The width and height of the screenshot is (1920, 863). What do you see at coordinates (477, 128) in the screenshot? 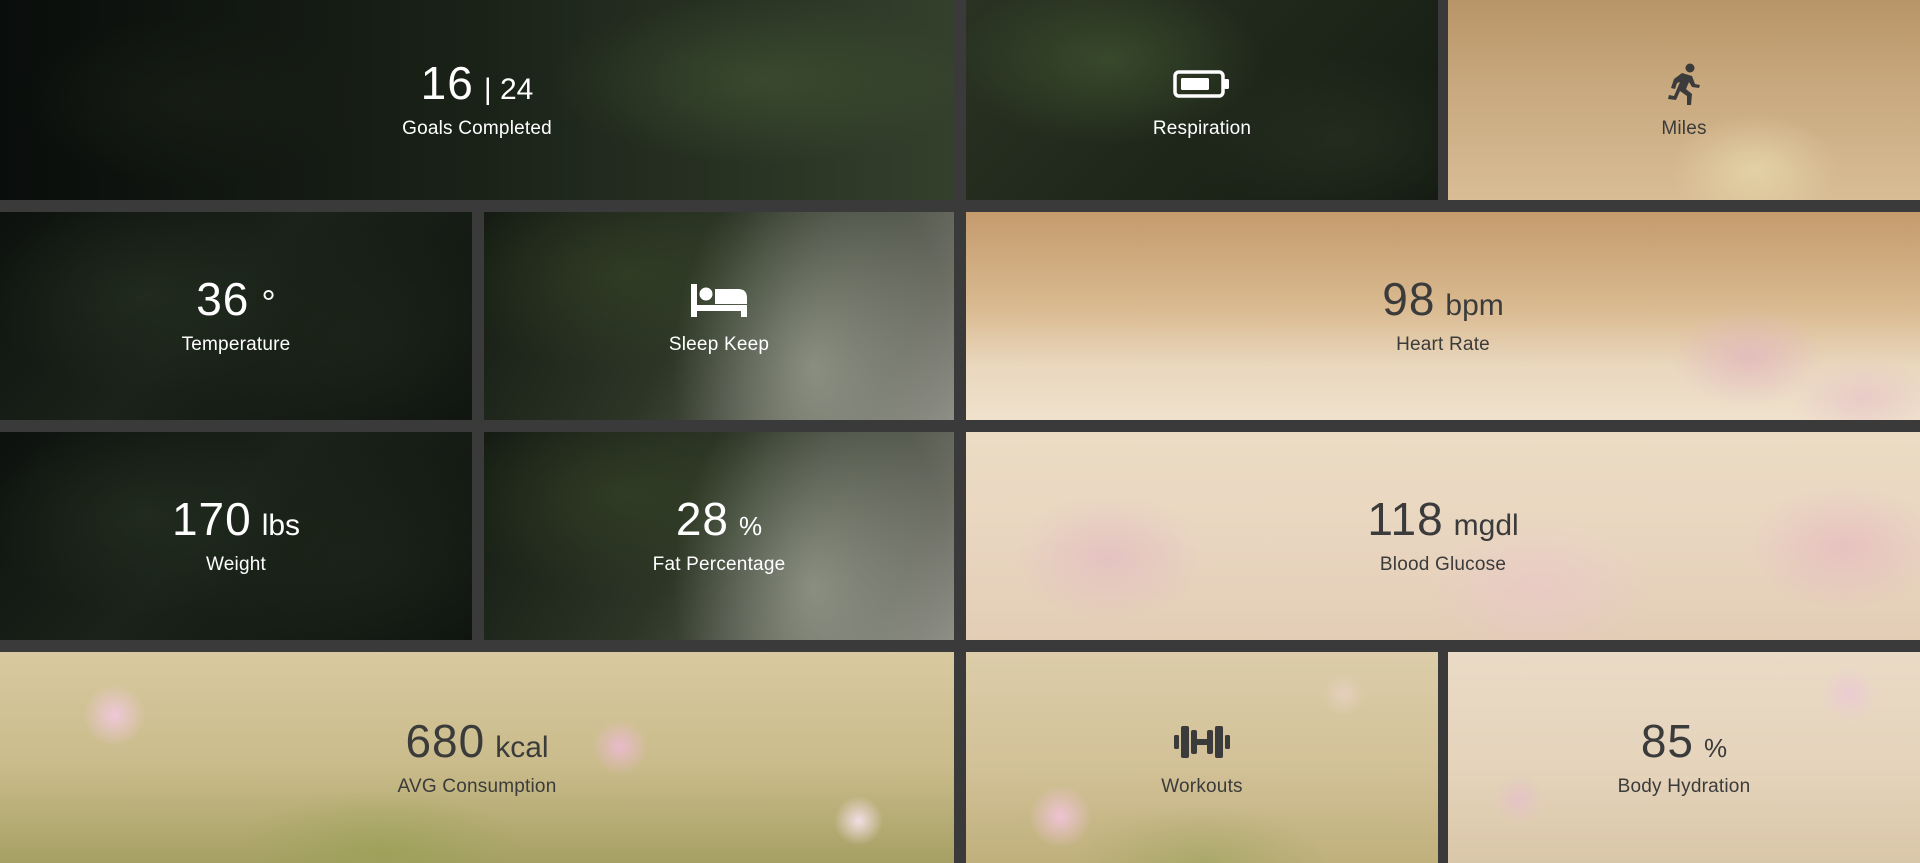
I see `goals-label: Goals Completed` at bounding box center [477, 128].